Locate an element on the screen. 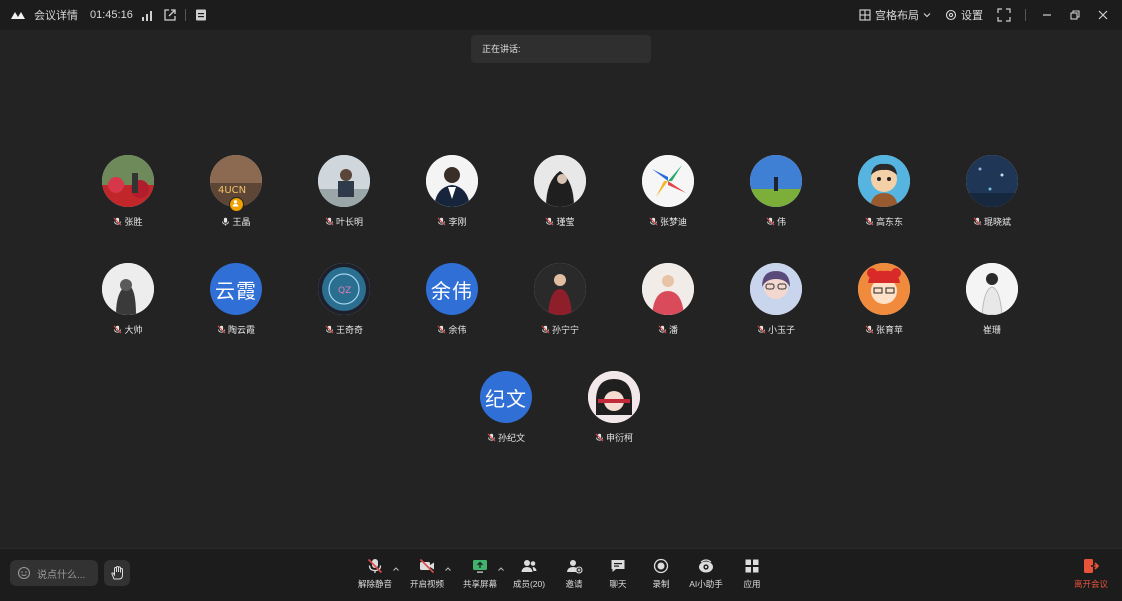 Image resolution: width=1122 pixels, height=601 pixels. control-label: 开启视频 is located at coordinates (426, 584).